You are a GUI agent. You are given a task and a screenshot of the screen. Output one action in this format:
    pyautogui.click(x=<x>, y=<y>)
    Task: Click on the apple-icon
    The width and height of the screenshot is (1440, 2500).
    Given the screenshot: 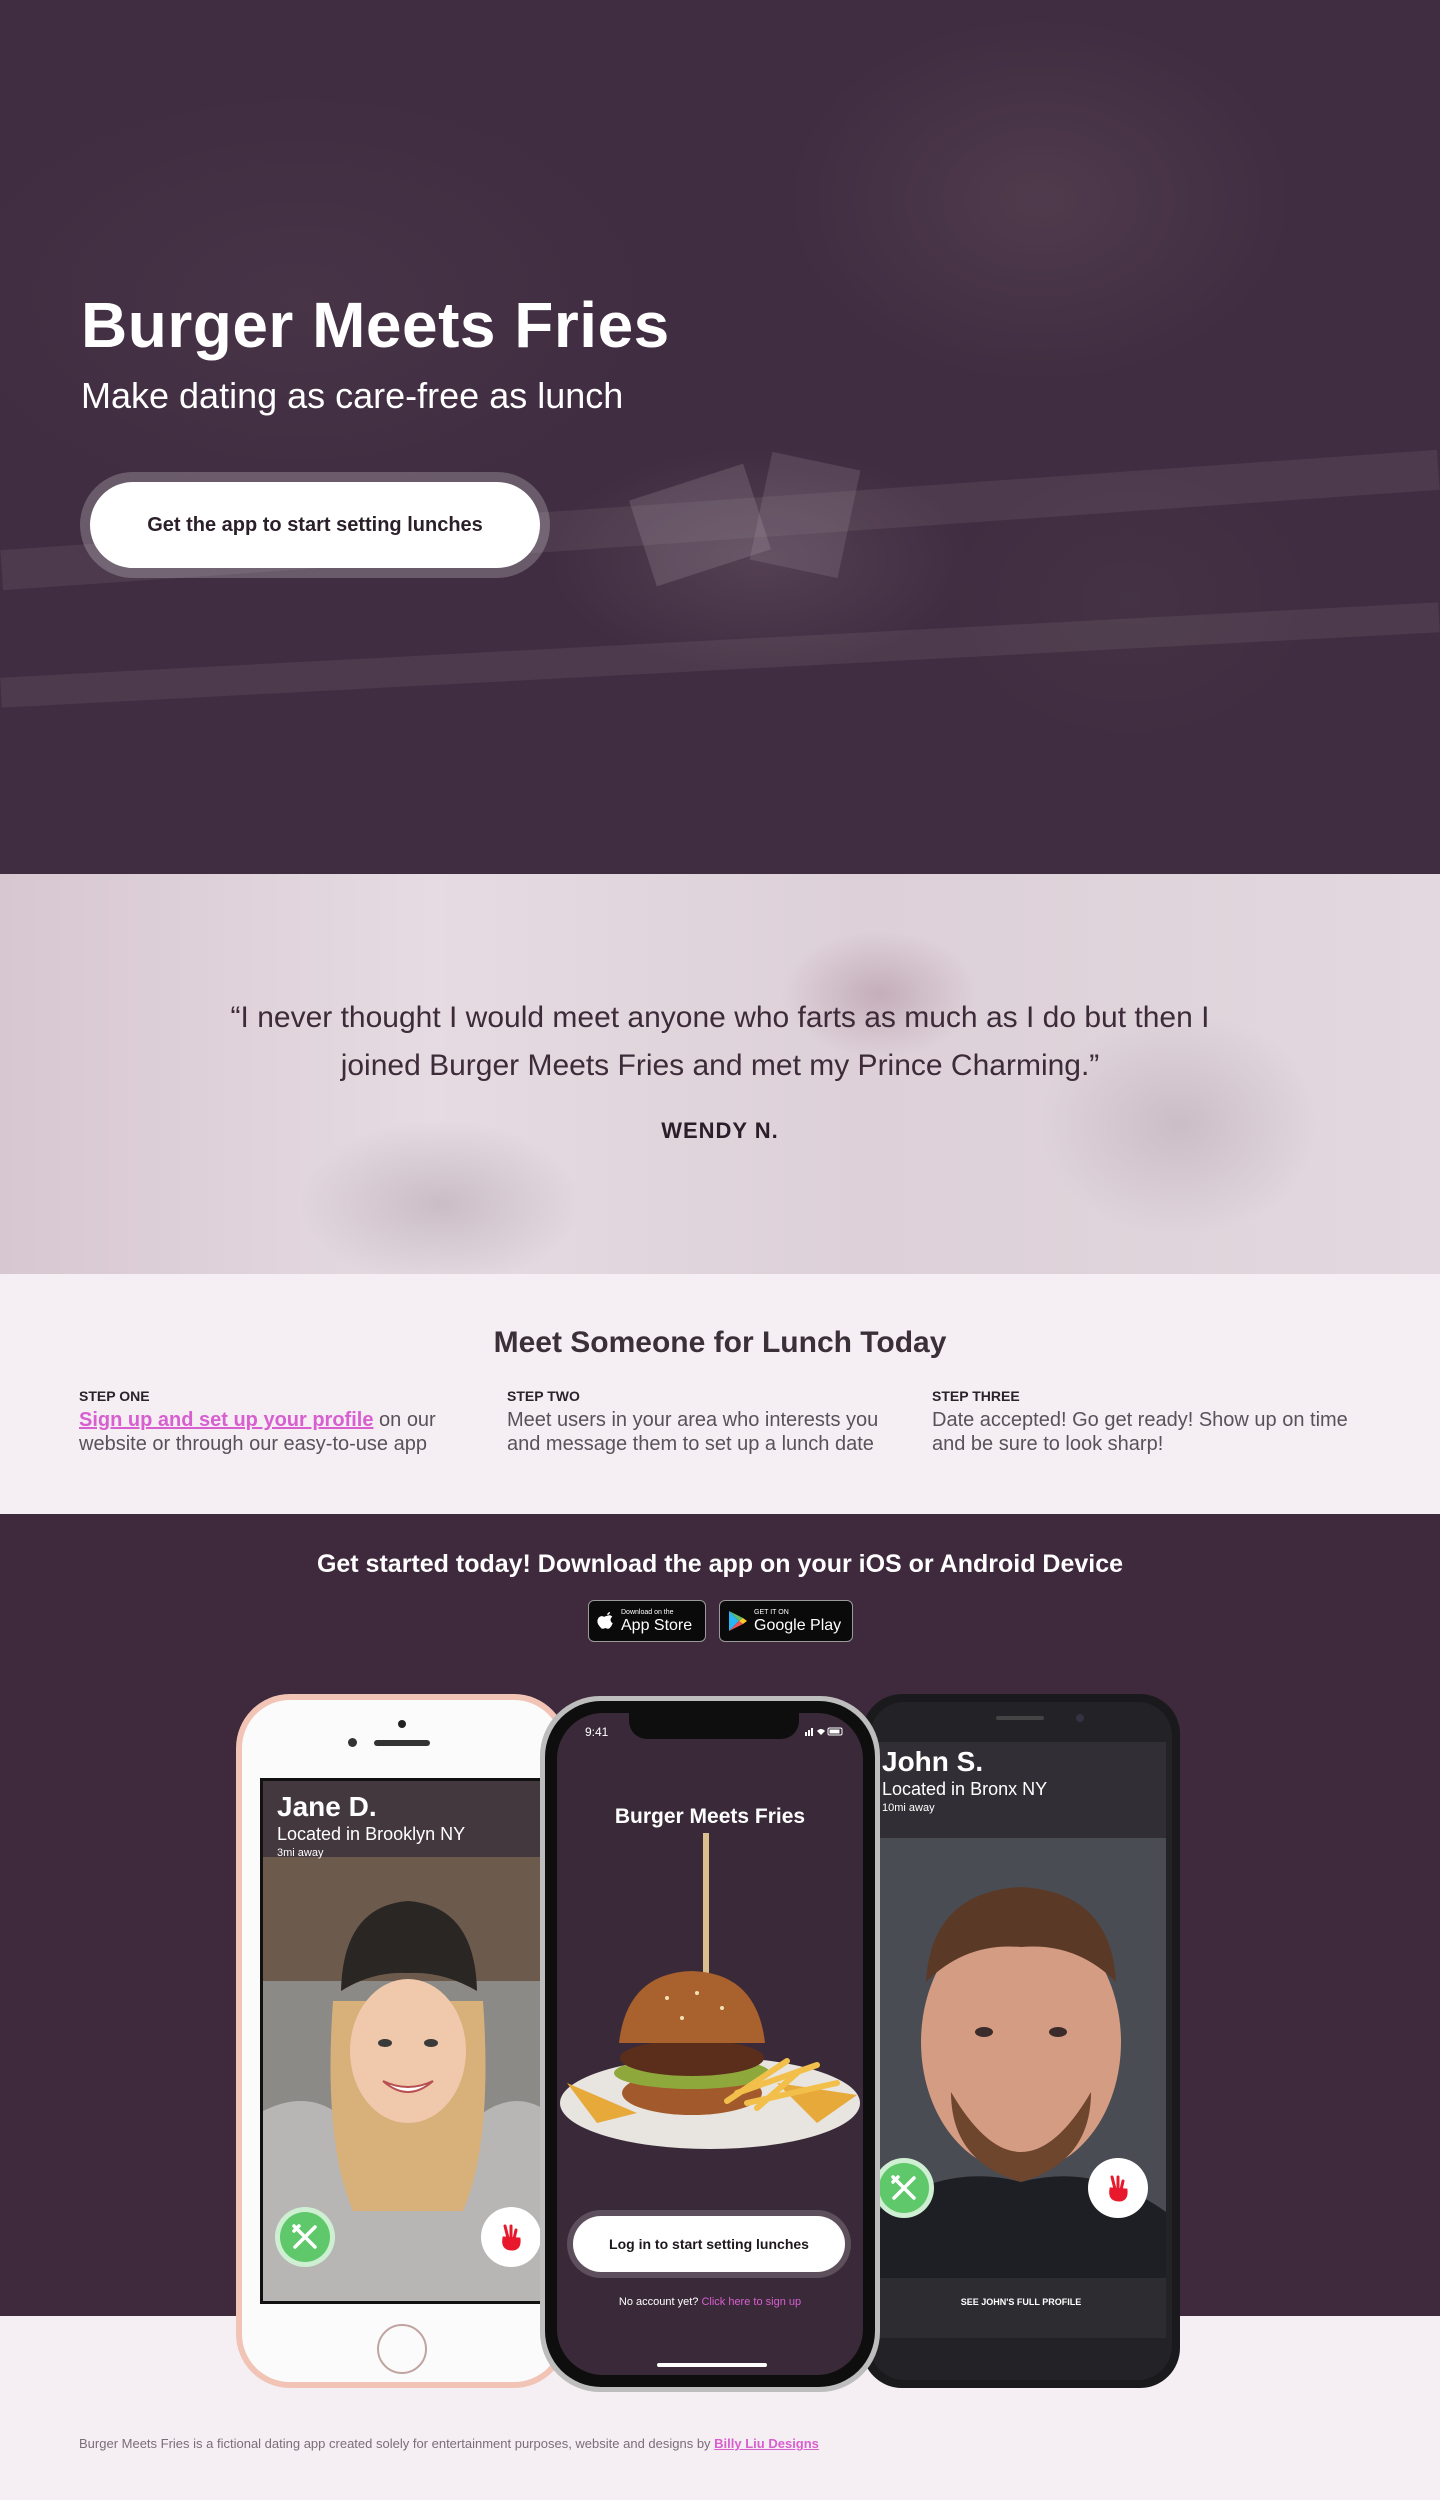 What is the action you would take?
    pyautogui.click(x=605, y=1620)
    